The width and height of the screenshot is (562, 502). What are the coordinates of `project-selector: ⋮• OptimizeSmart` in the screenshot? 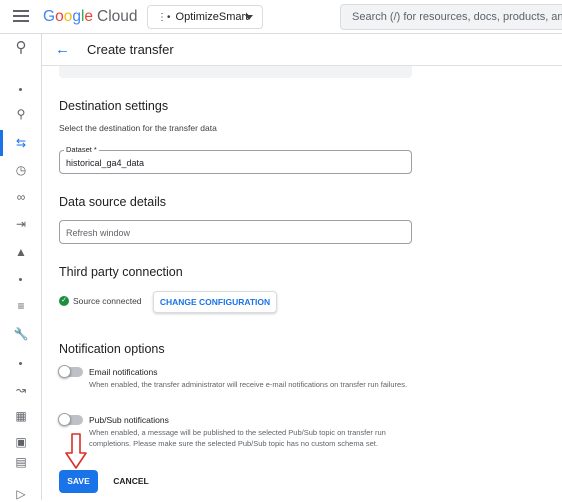 It's located at (205, 17).